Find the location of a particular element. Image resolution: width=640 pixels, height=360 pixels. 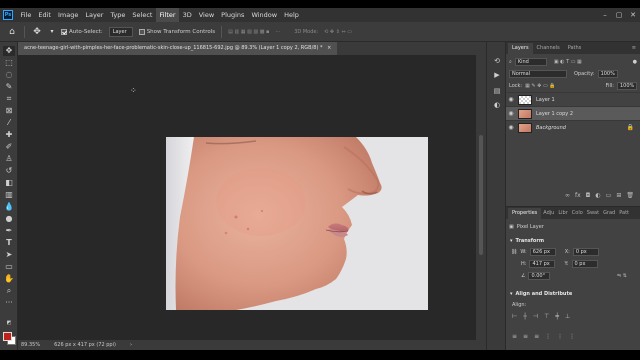

opacity-field: 100% is located at coordinates (607, 74).